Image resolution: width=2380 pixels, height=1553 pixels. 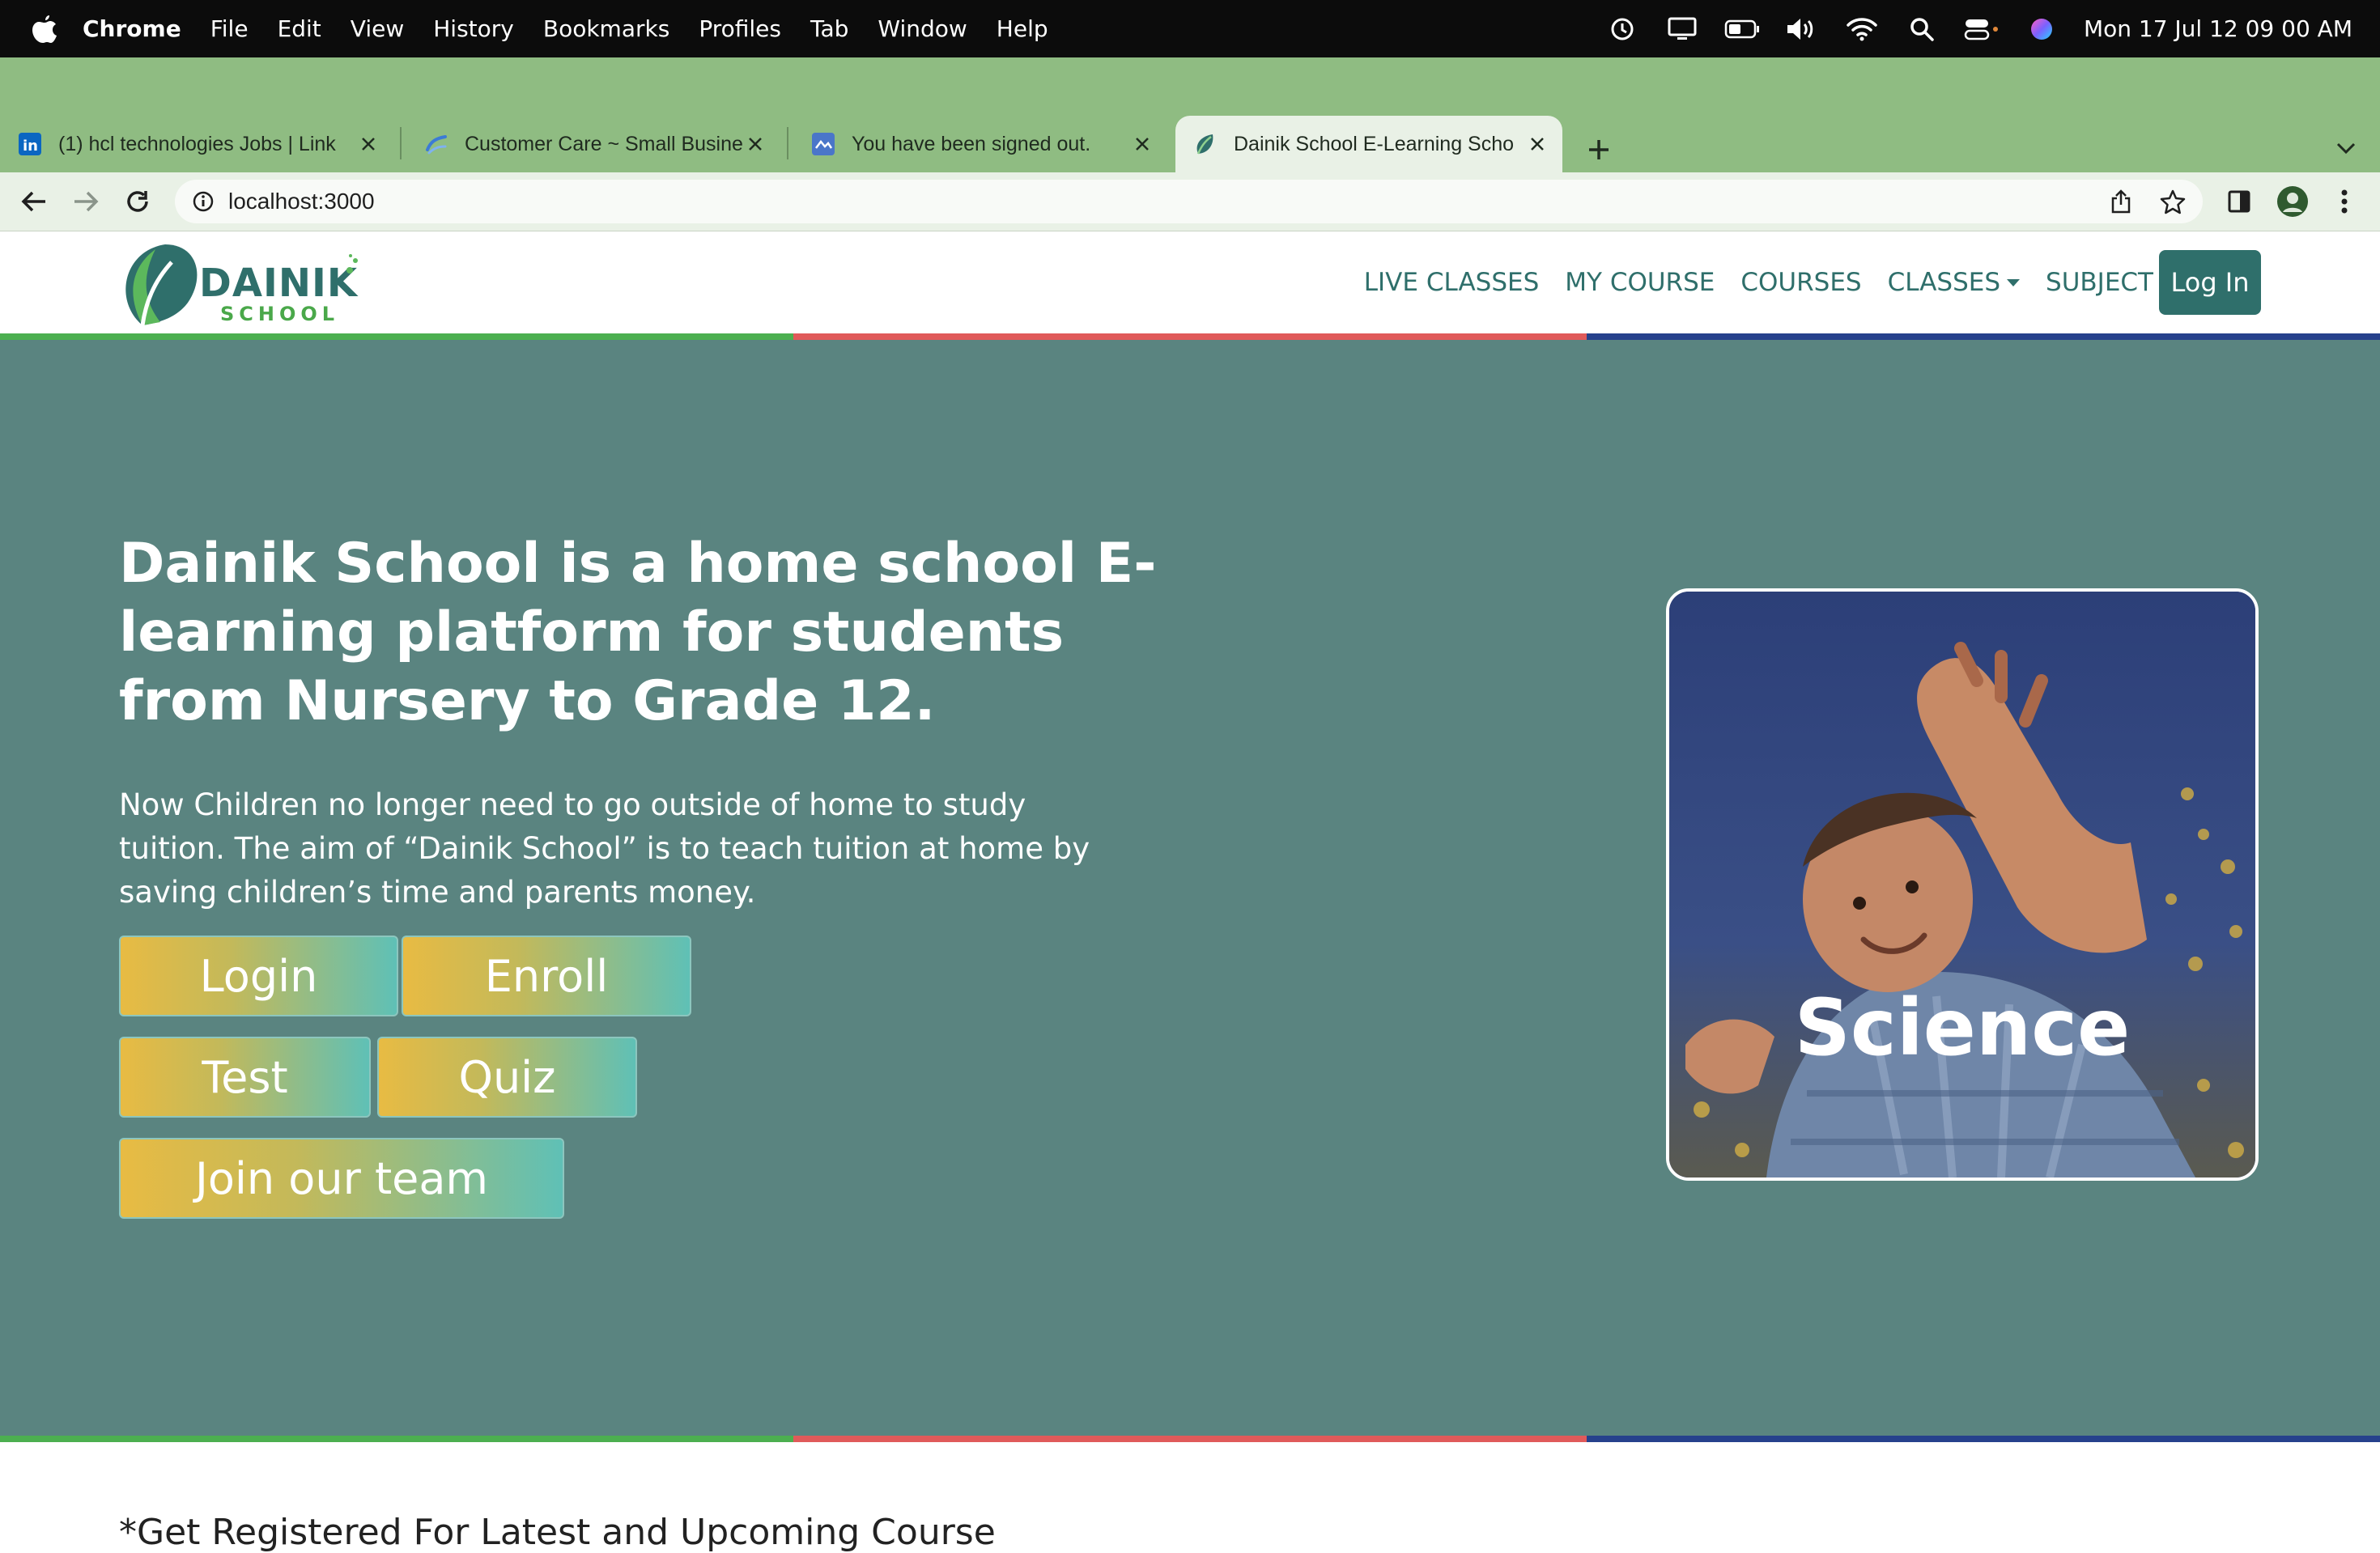 I want to click on dainik-leaf-icon, so click(x=1205, y=144).